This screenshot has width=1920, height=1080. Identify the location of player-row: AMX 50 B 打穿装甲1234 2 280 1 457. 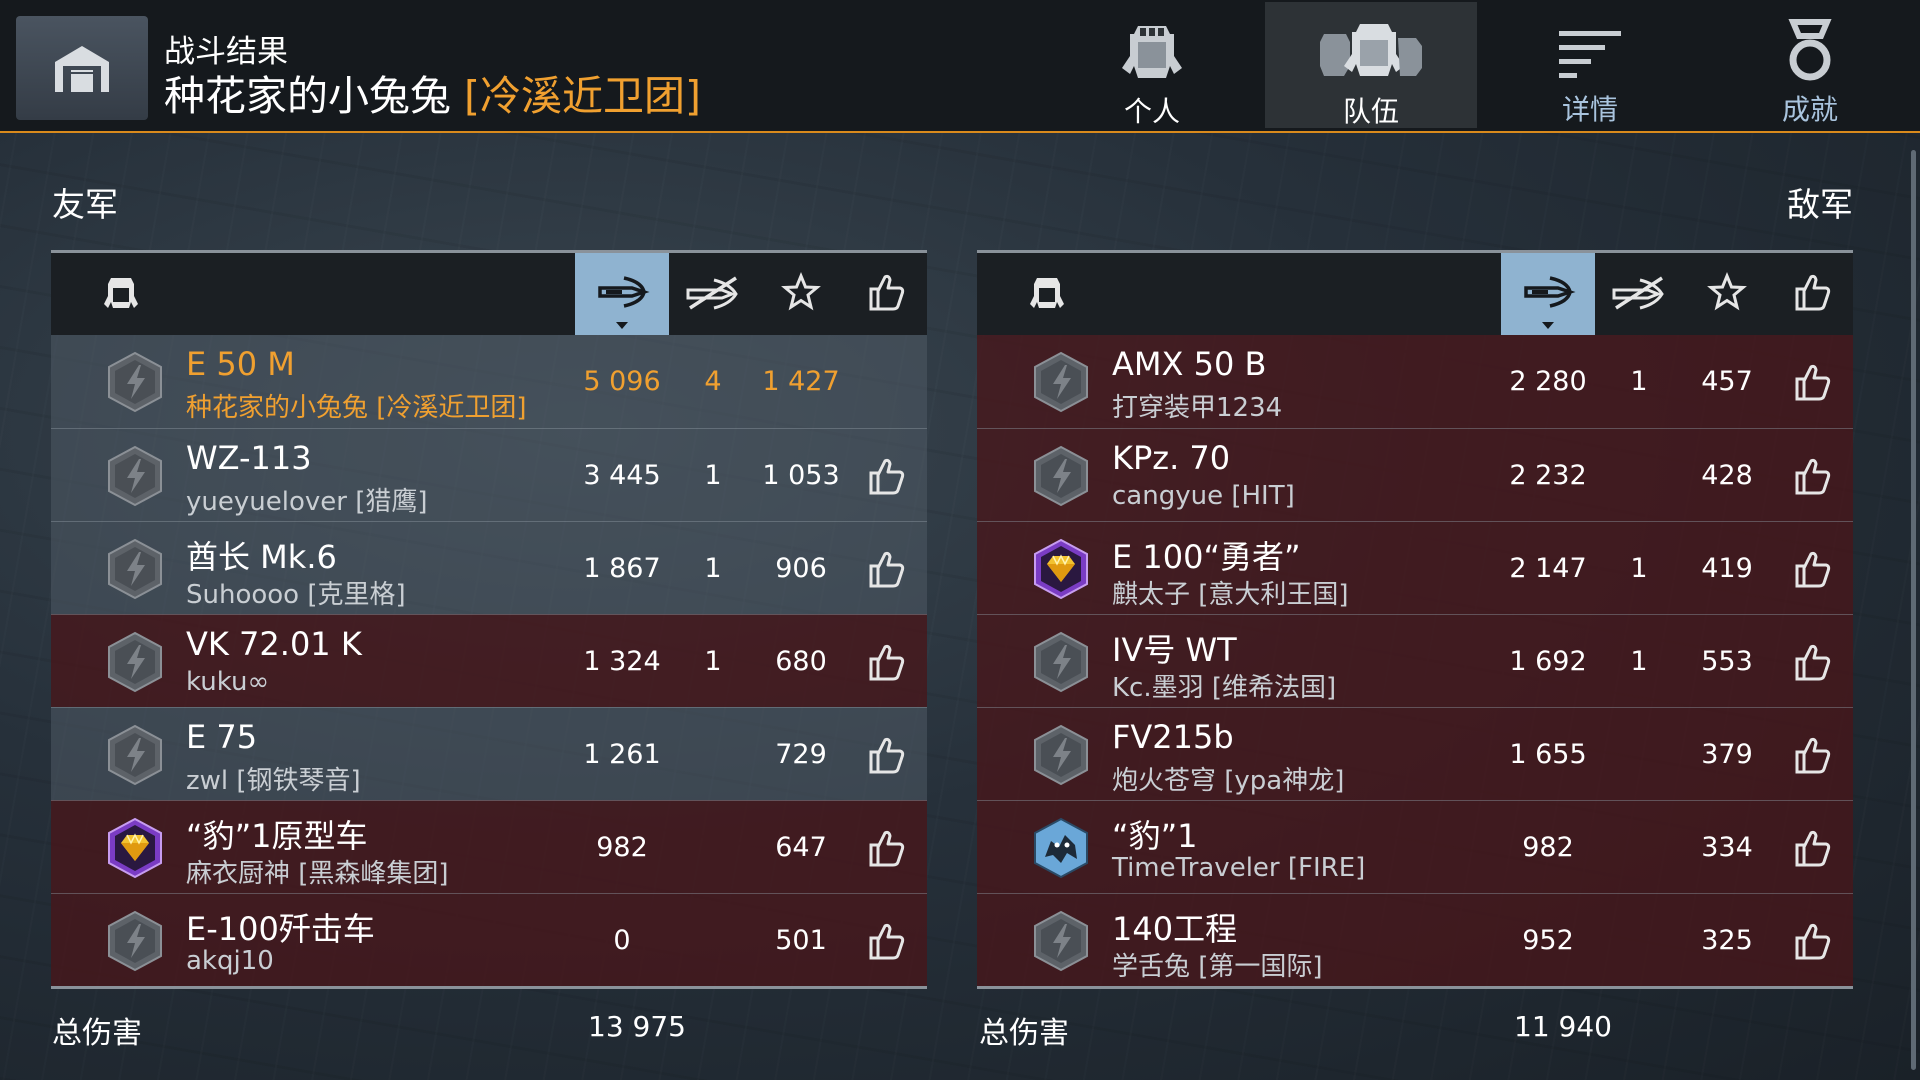
(1415, 381).